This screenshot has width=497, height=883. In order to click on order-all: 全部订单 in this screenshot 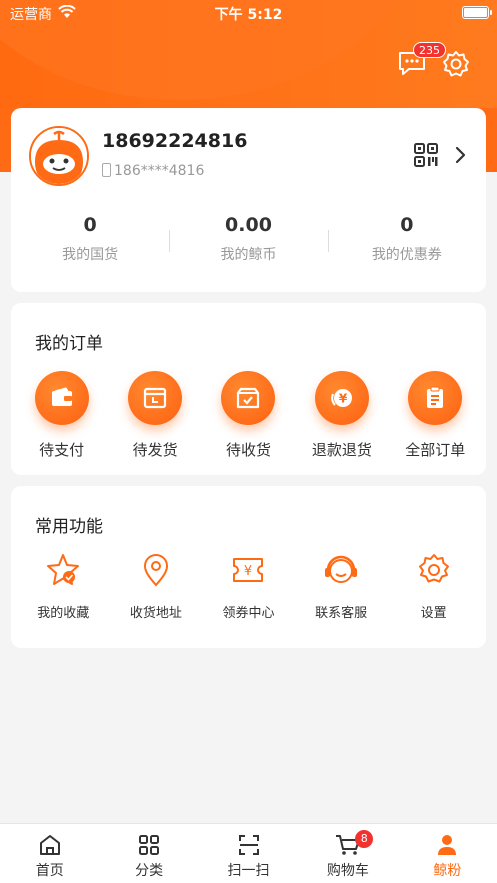, I will do `click(435, 415)`.